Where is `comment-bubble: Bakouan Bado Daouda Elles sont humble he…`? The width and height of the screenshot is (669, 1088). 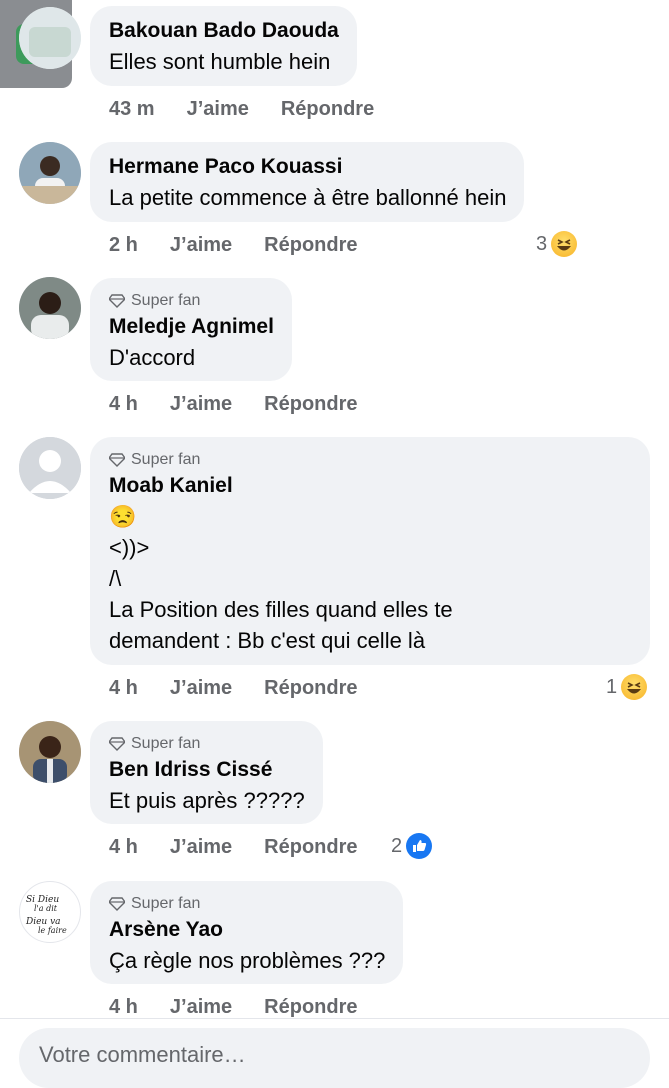 comment-bubble: Bakouan Bado Daouda Elles sont humble he… is located at coordinates (223, 46).